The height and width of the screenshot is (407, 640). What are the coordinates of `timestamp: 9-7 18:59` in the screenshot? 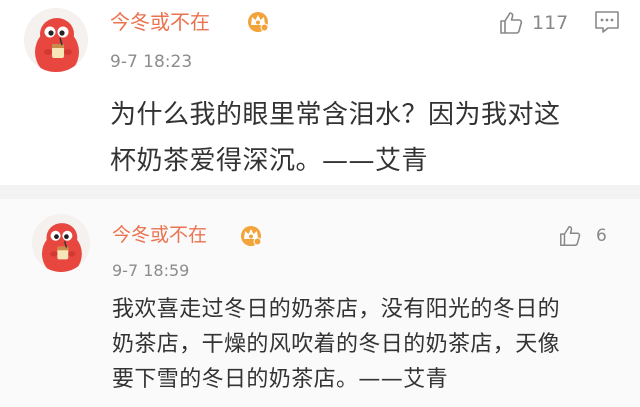 It's located at (151, 270).